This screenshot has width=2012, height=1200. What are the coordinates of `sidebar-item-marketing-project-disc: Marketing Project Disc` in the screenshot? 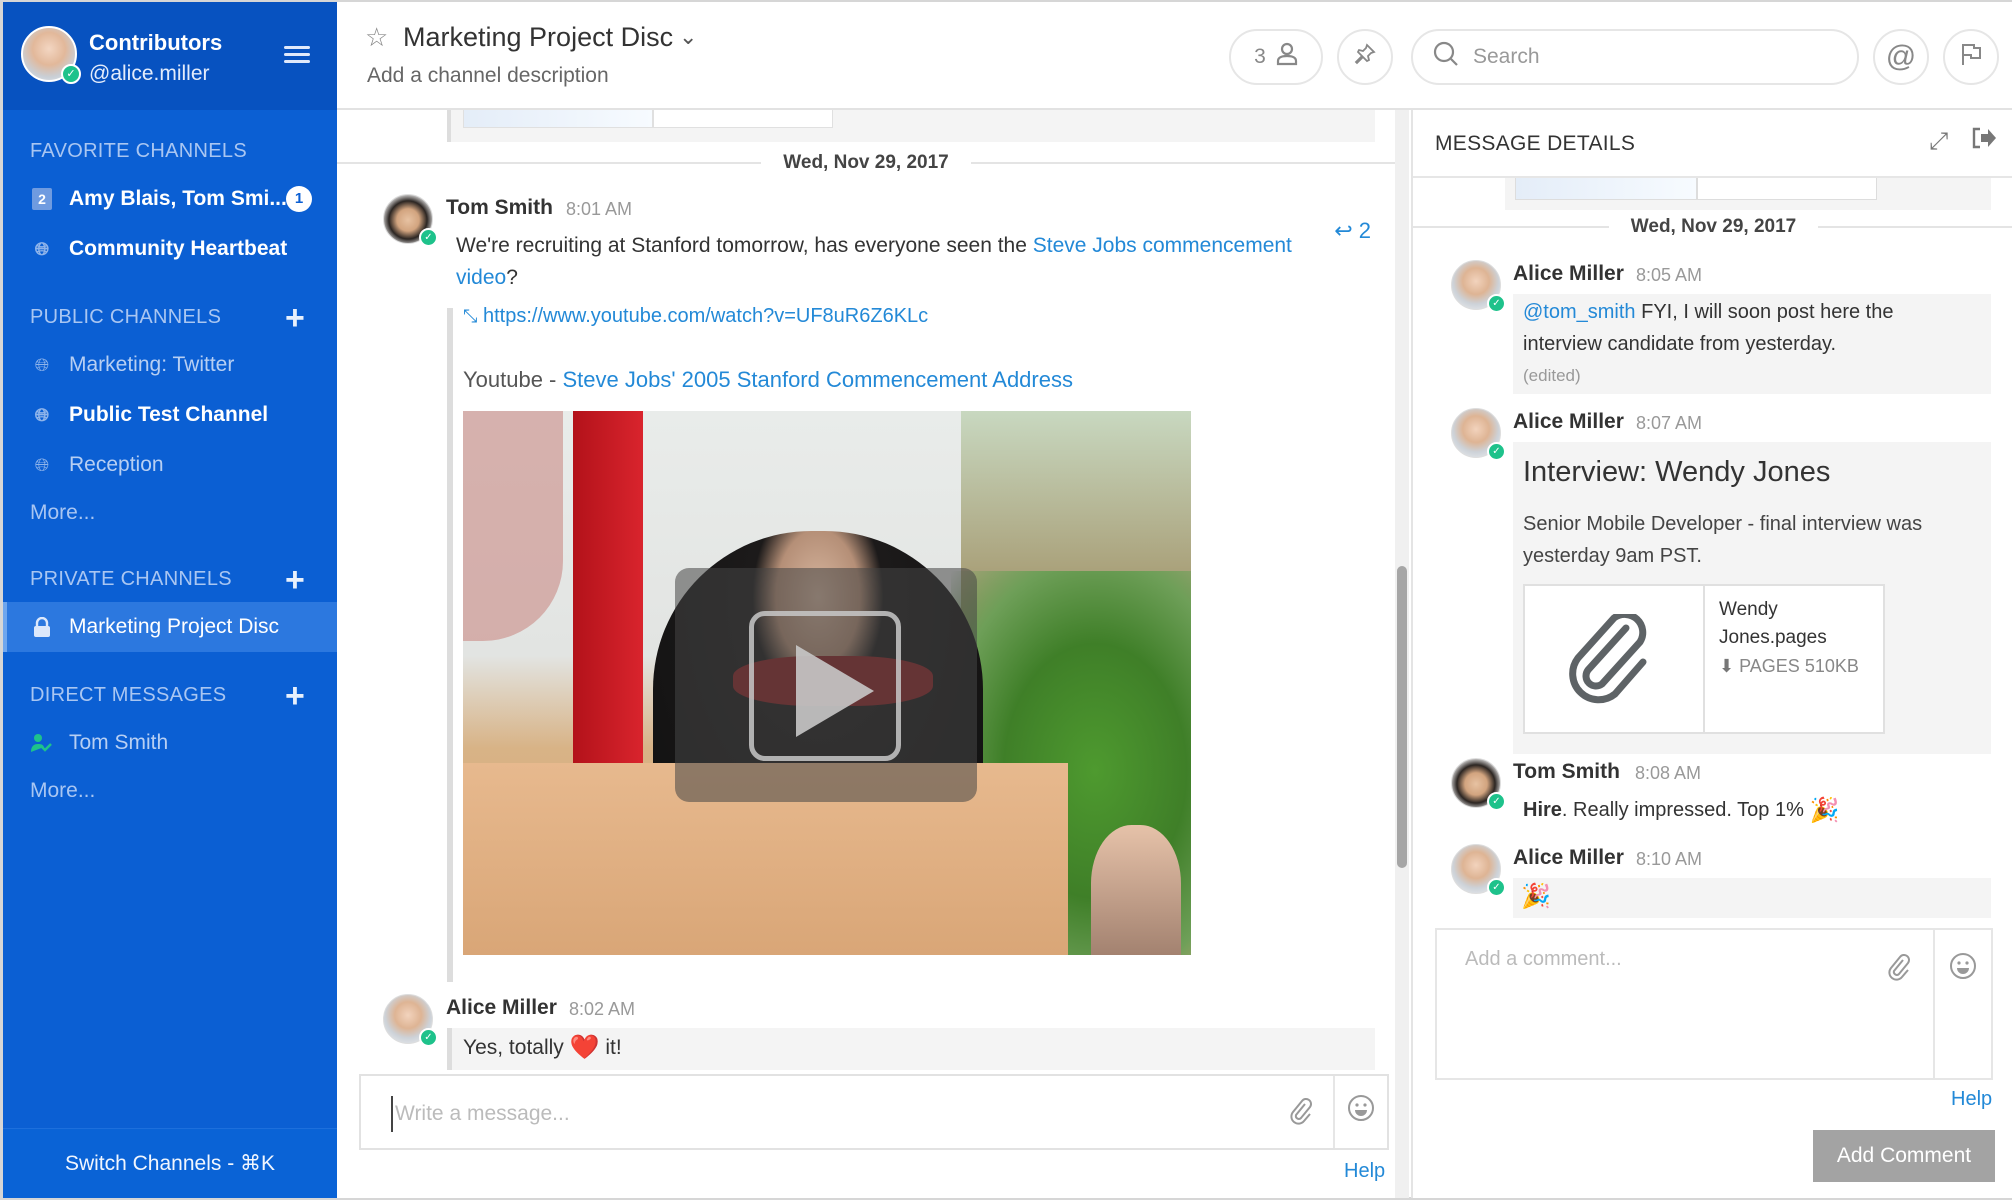 It's located at (170, 627).